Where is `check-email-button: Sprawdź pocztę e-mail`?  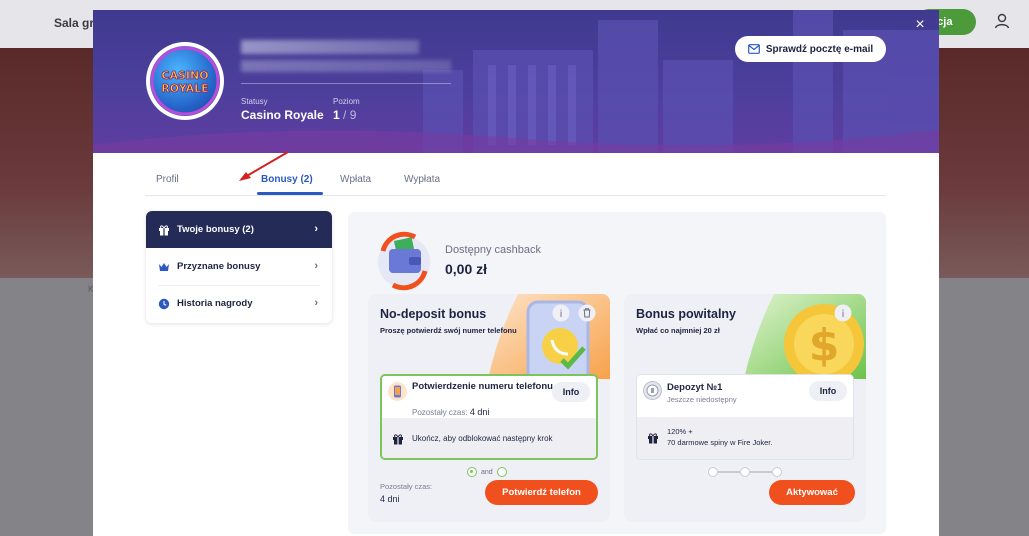 check-email-button: Sprawdź pocztę e-mail is located at coordinates (810, 49).